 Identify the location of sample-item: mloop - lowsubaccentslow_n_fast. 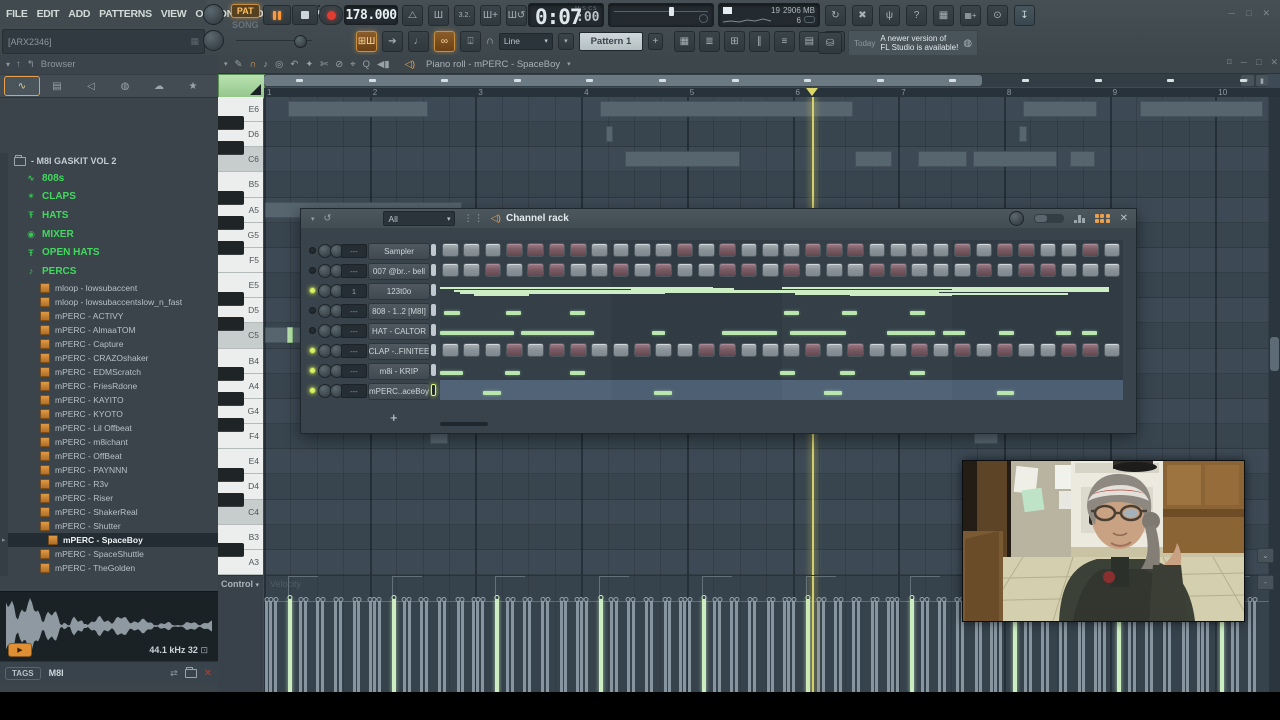
(109, 302).